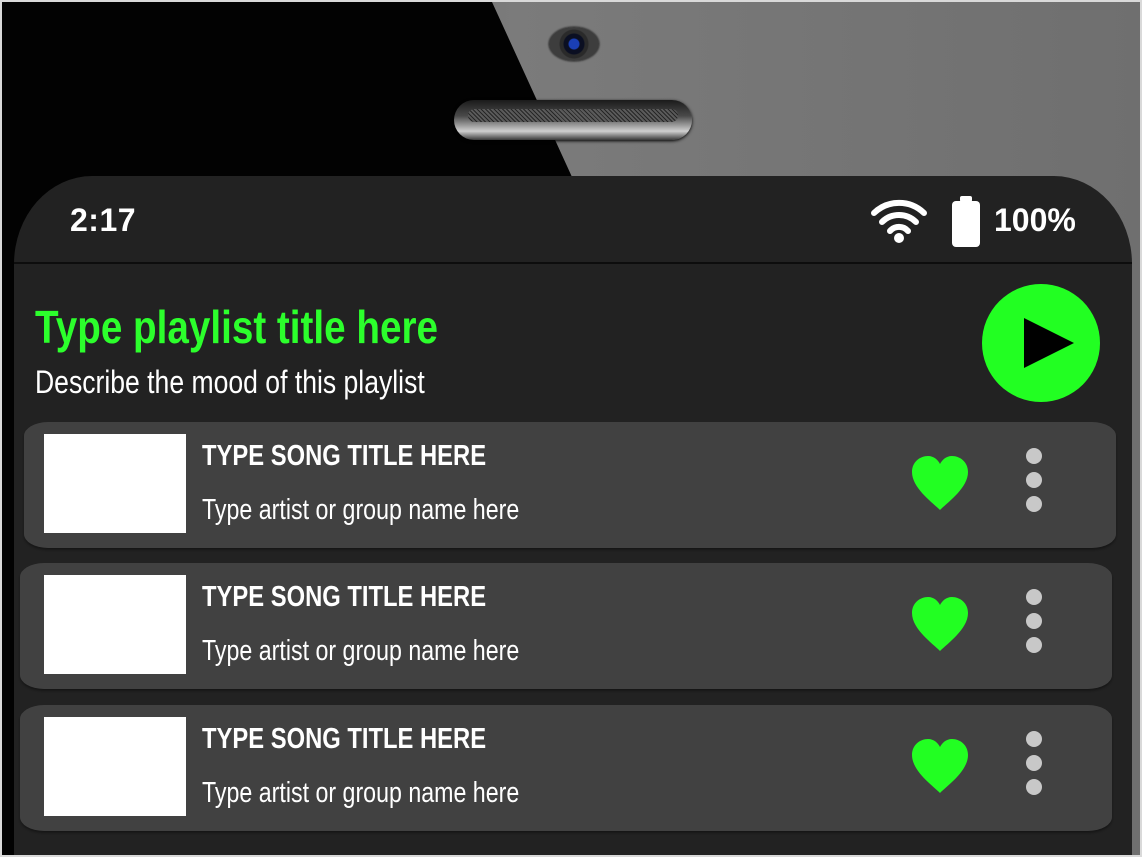 This screenshot has width=1142, height=857. What do you see at coordinates (103, 220) in the screenshot?
I see `status-time: 2:17` at bounding box center [103, 220].